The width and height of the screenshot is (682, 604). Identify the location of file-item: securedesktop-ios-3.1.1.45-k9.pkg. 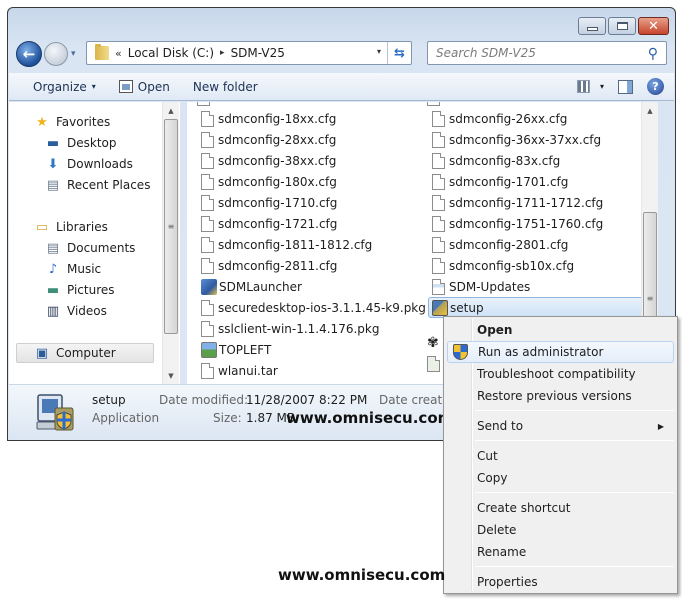
(313, 307).